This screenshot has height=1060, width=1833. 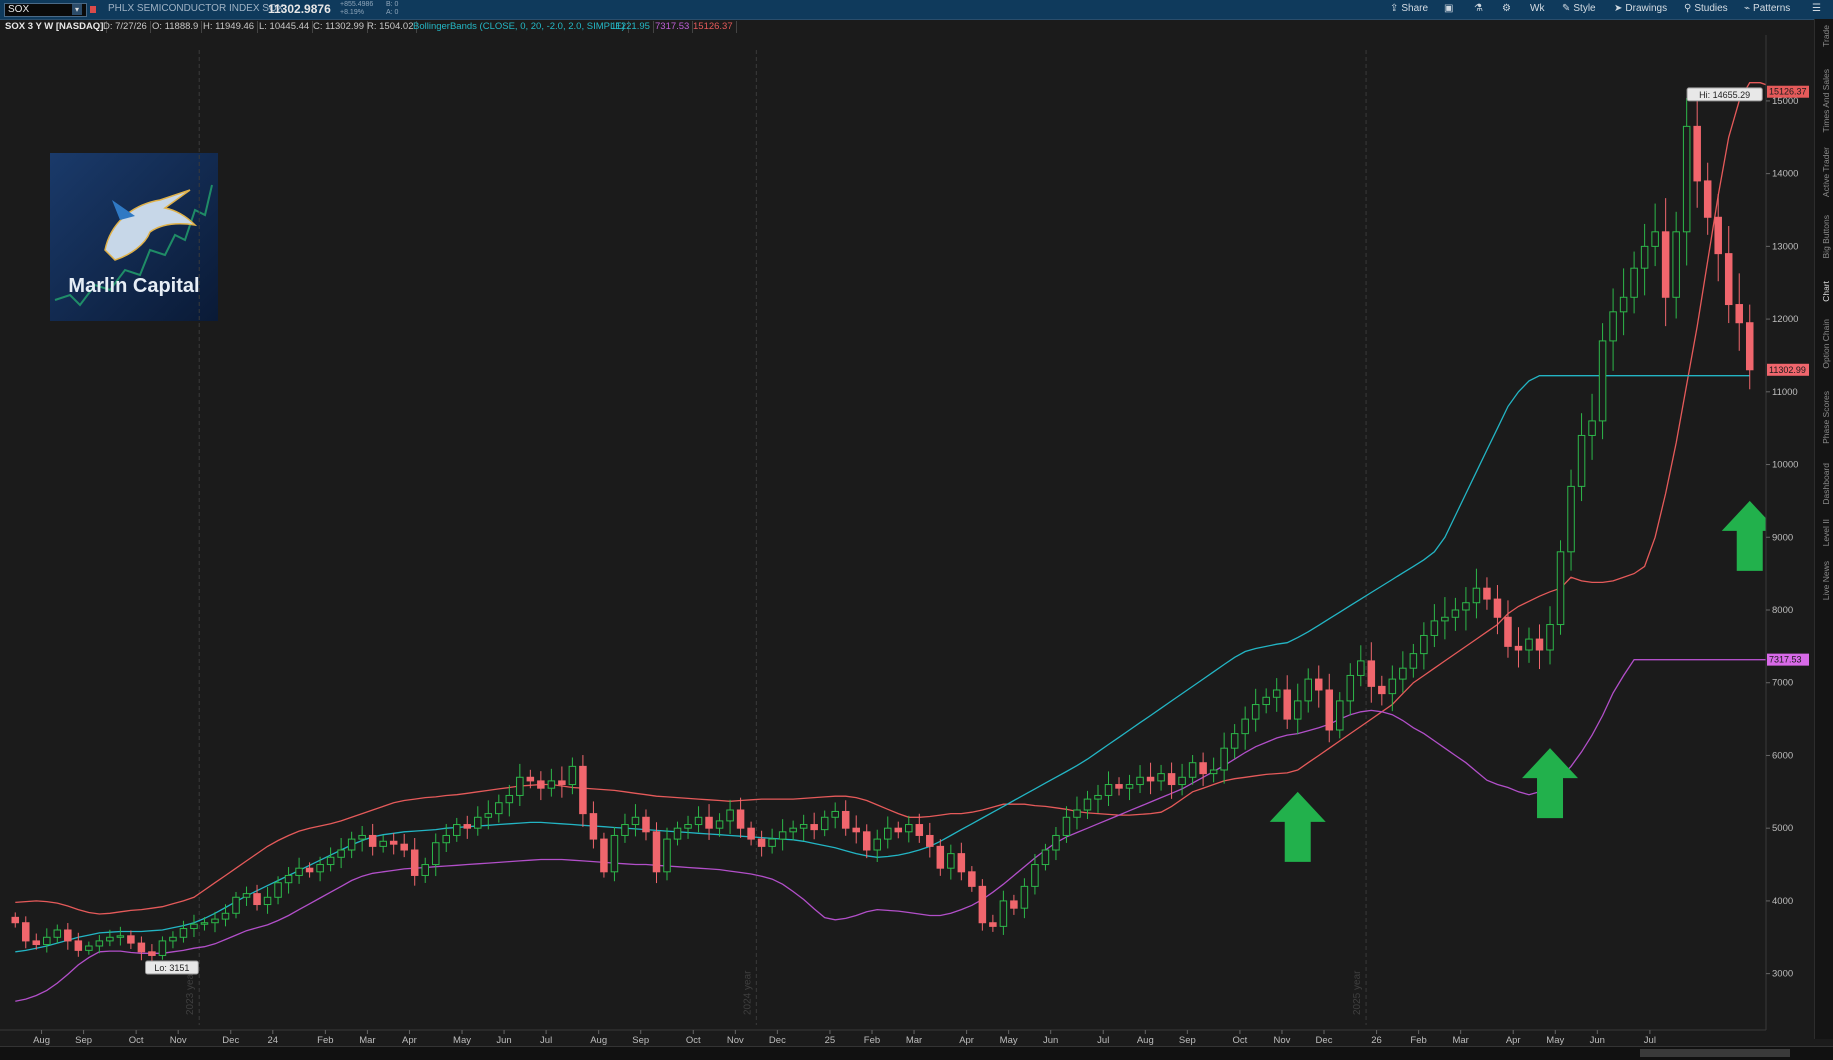 What do you see at coordinates (1785, 392) in the screenshot?
I see `y-tick-label: 11000` at bounding box center [1785, 392].